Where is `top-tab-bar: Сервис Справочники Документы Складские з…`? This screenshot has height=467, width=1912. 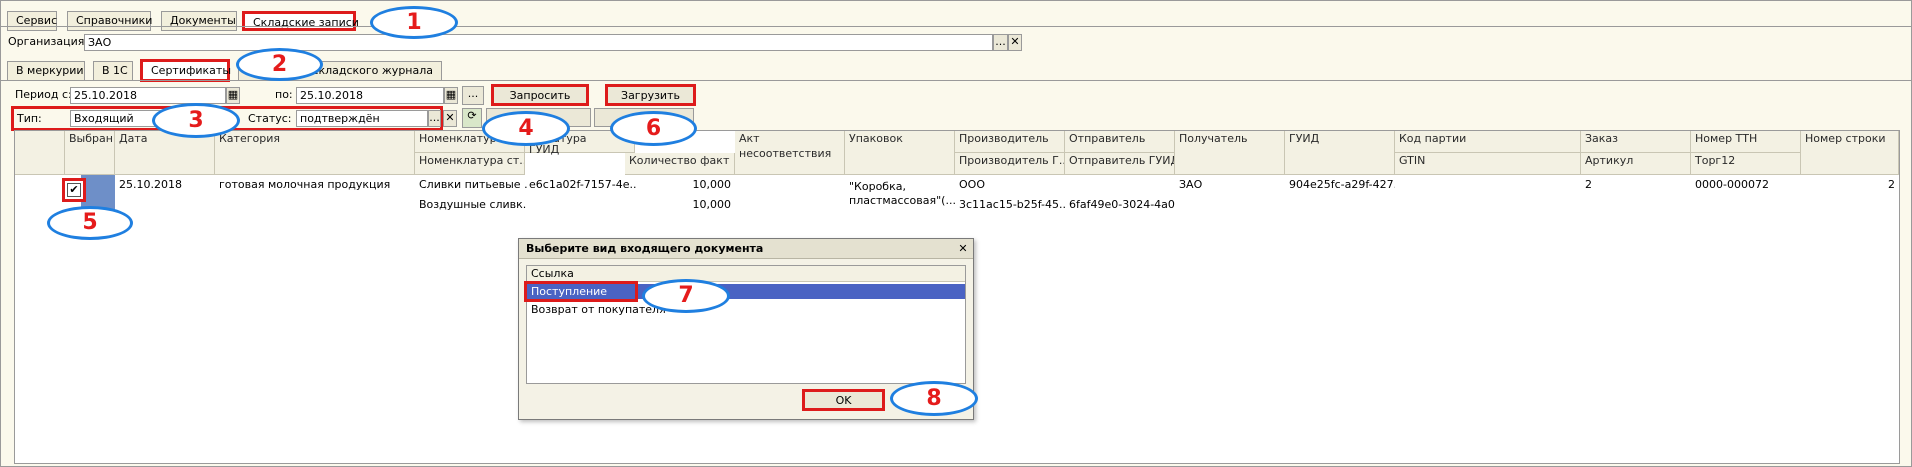 top-tab-bar: Сервис Справочники Документы Складские з… is located at coordinates (956, 18).